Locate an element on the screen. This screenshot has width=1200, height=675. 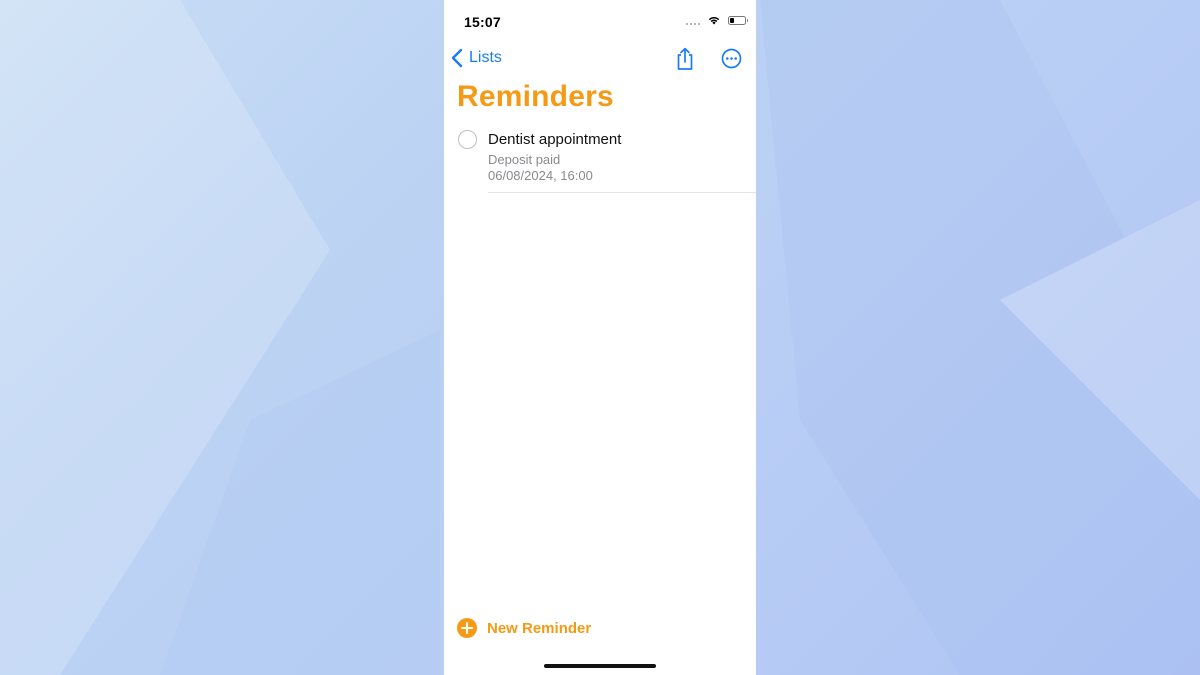
cellular-signal-icon is located at coordinates (692, 21).